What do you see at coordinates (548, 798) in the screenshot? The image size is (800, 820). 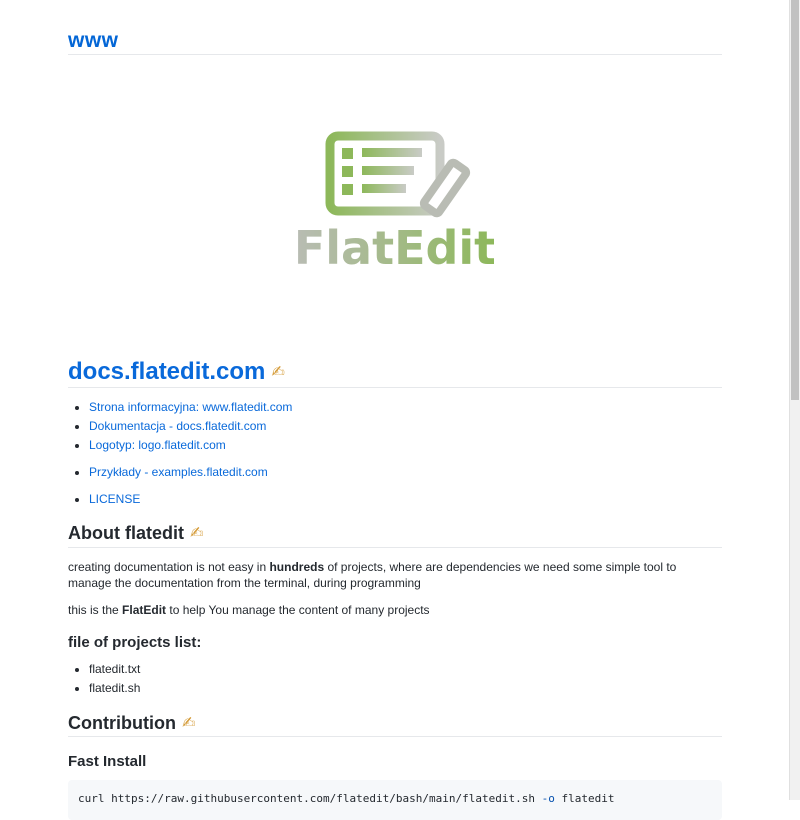 I see `code-option: -o` at bounding box center [548, 798].